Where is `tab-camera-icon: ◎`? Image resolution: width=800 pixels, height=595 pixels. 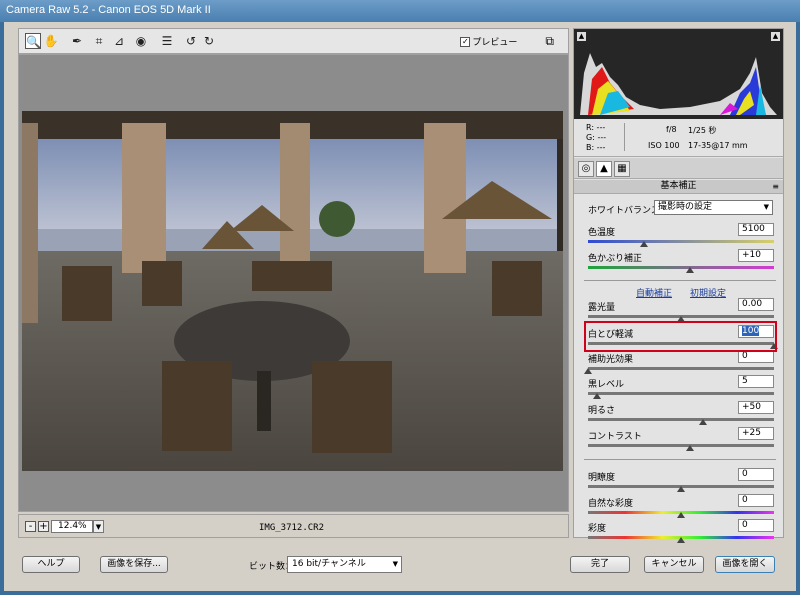
tab-camera-icon: ◎ is located at coordinates (586, 169).